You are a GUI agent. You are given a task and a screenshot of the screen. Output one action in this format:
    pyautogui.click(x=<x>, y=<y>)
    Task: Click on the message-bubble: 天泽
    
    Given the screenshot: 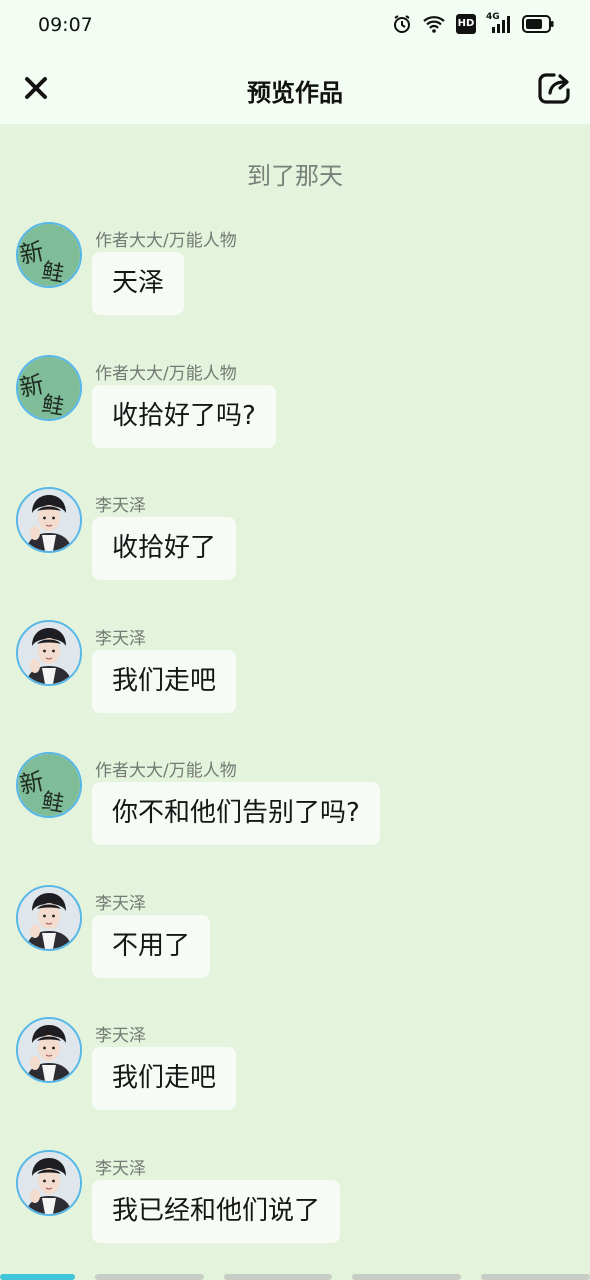 What is the action you would take?
    pyautogui.click(x=138, y=283)
    